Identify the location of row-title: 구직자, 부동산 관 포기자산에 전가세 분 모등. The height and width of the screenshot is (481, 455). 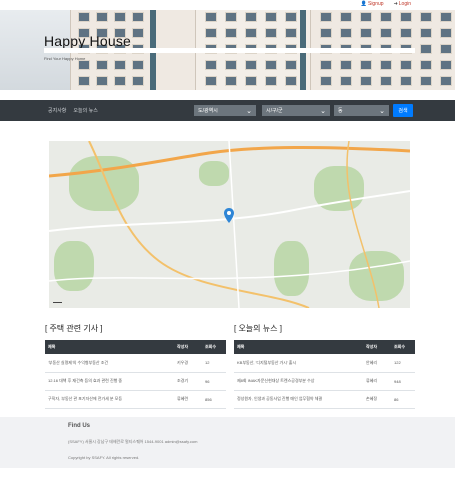
(109, 399).